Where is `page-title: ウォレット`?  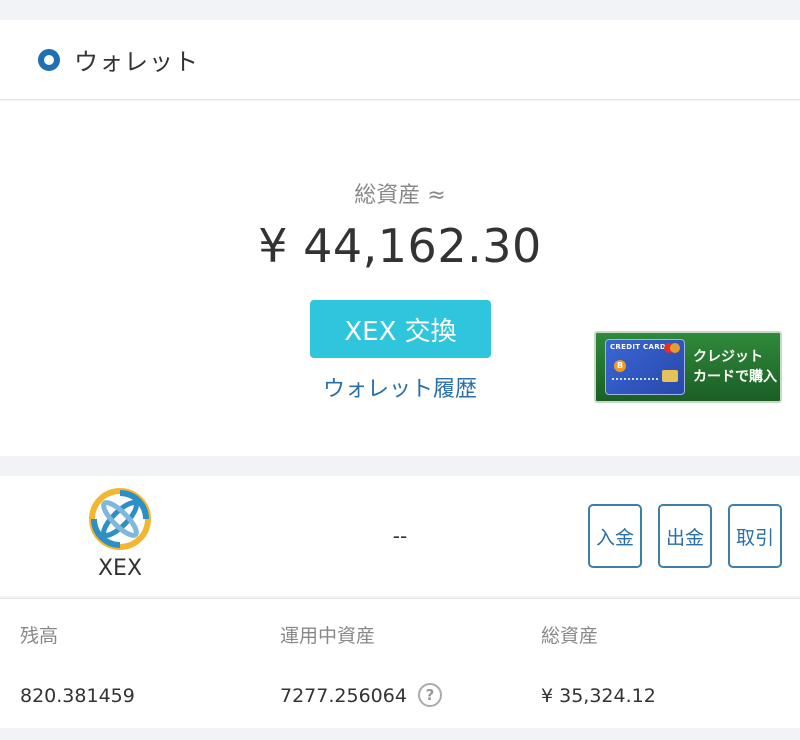 page-title: ウォレット is located at coordinates (136, 62).